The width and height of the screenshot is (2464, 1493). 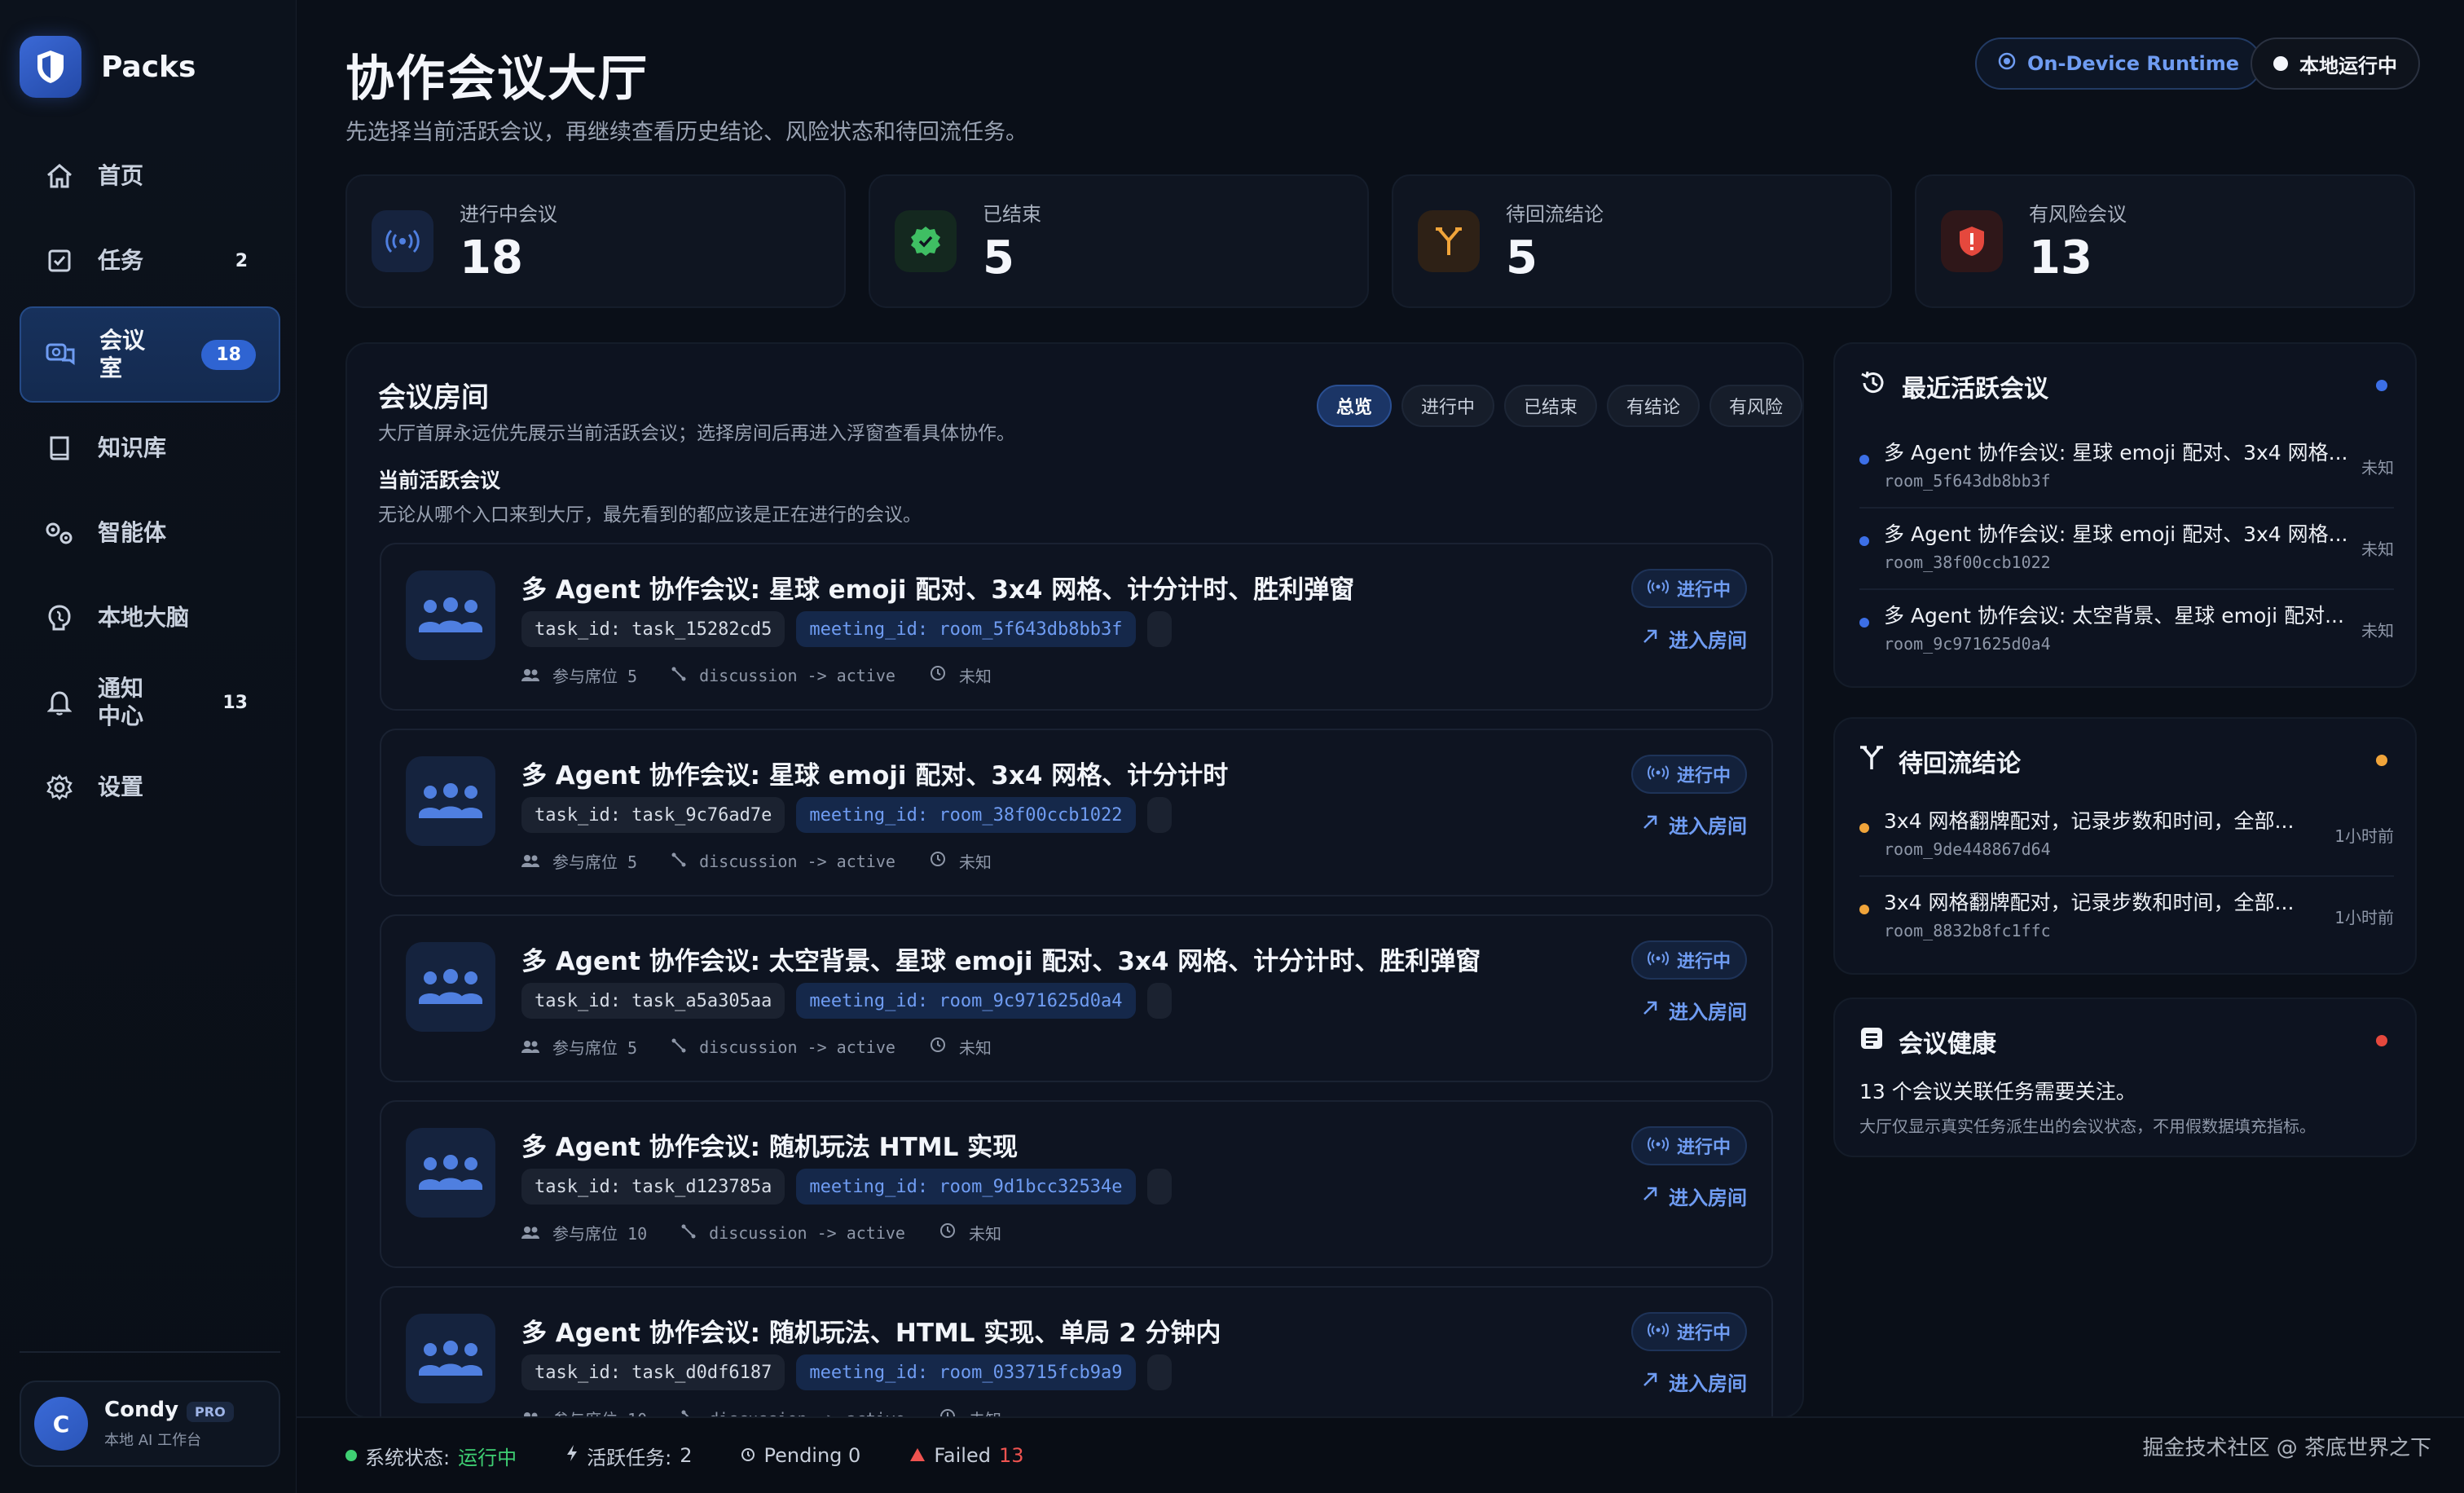 What do you see at coordinates (1871, 1041) in the screenshot?
I see `report-icon` at bounding box center [1871, 1041].